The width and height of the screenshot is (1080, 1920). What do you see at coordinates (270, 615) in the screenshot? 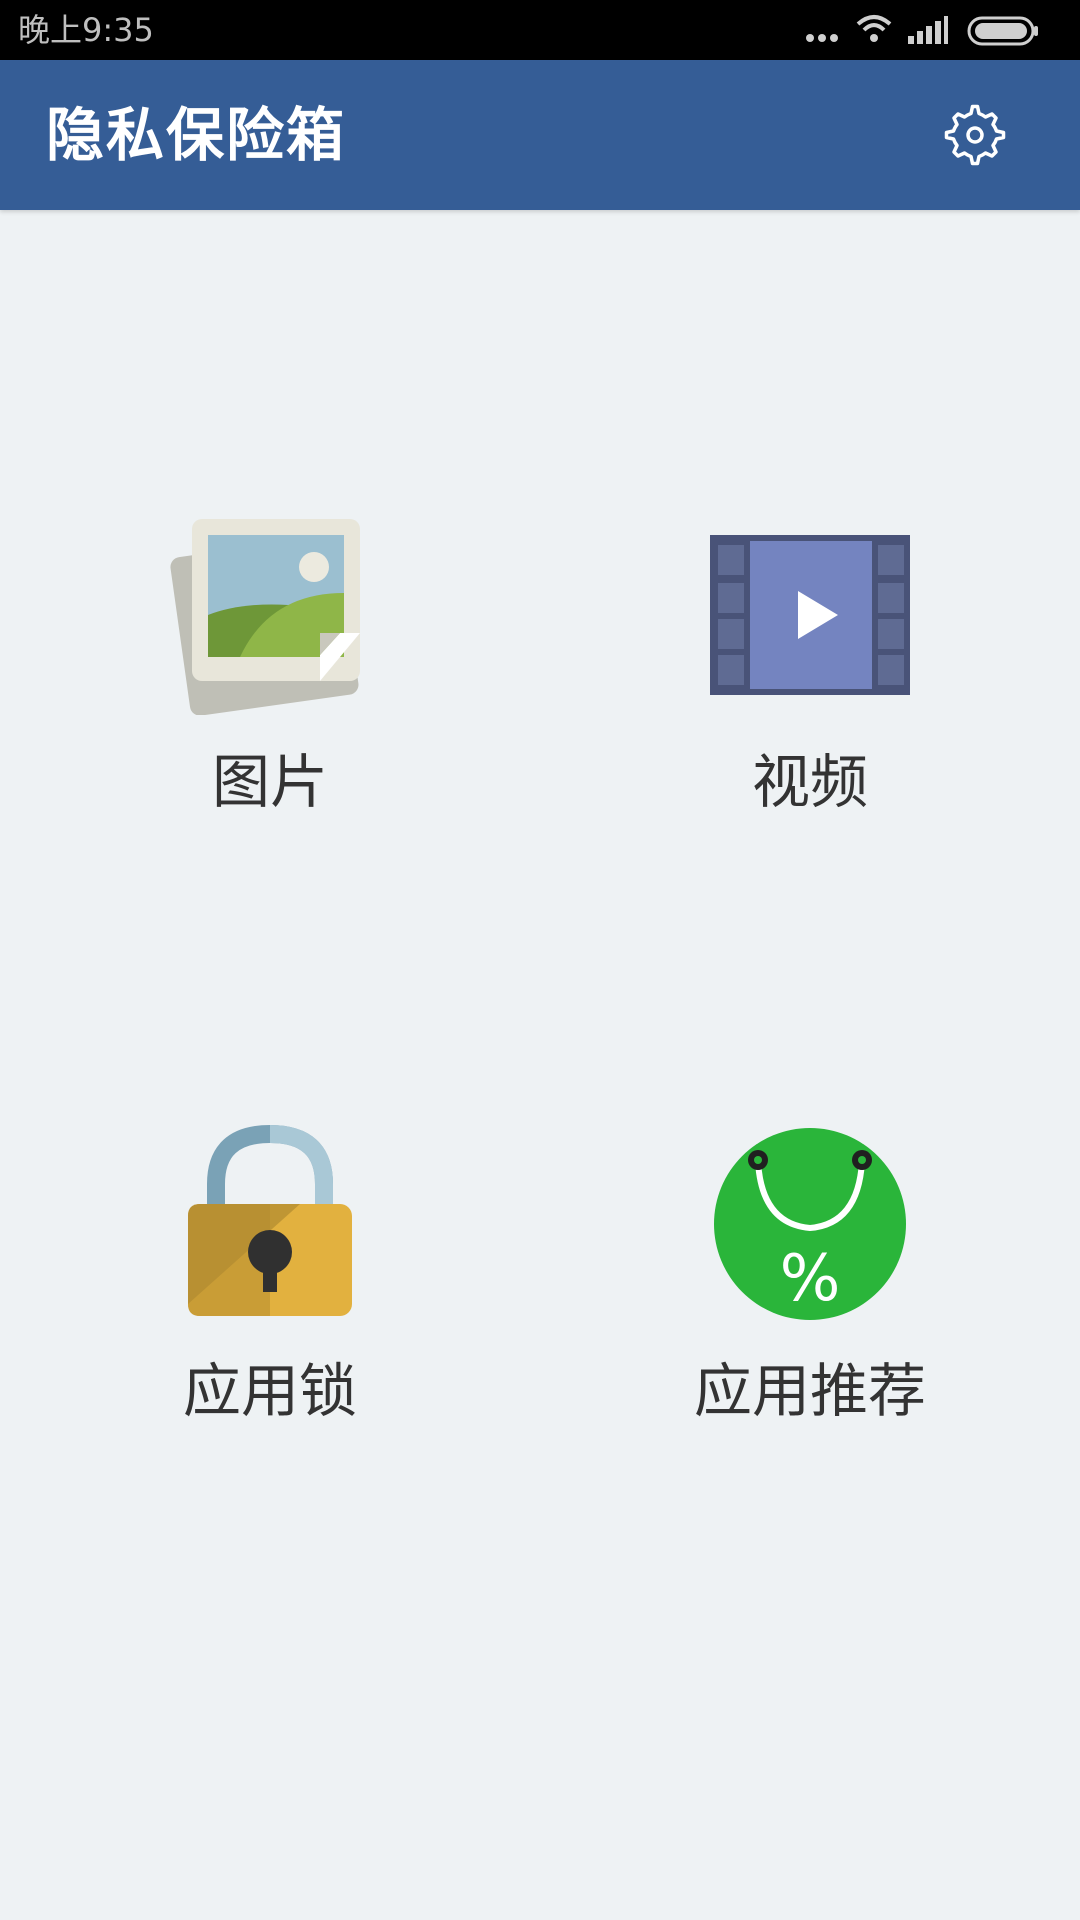
I see `photo-icon` at bounding box center [270, 615].